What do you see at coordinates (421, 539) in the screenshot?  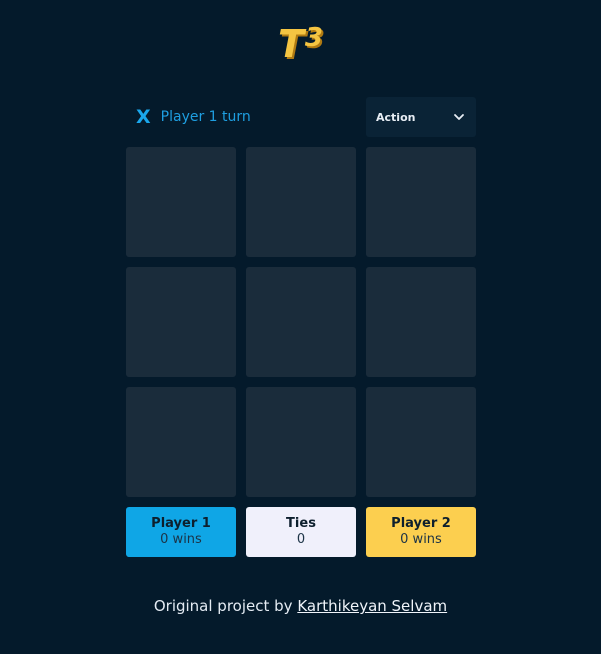 I see `player2-wins: 0 wins` at bounding box center [421, 539].